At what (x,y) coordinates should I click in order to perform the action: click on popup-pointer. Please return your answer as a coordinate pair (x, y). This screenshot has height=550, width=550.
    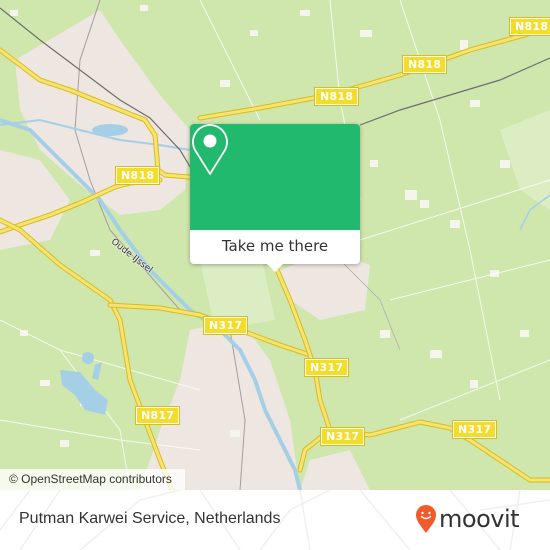
    Looking at the image, I should click on (275, 267).